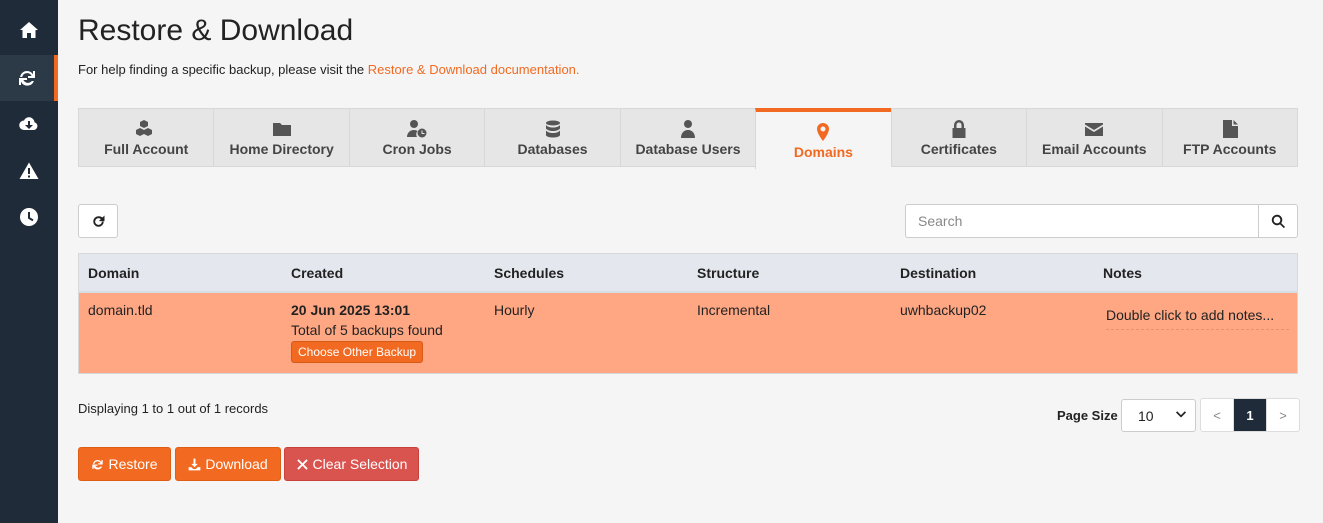 This screenshot has height=523, width=1323. I want to click on next-page-button: >, so click(1283, 415).